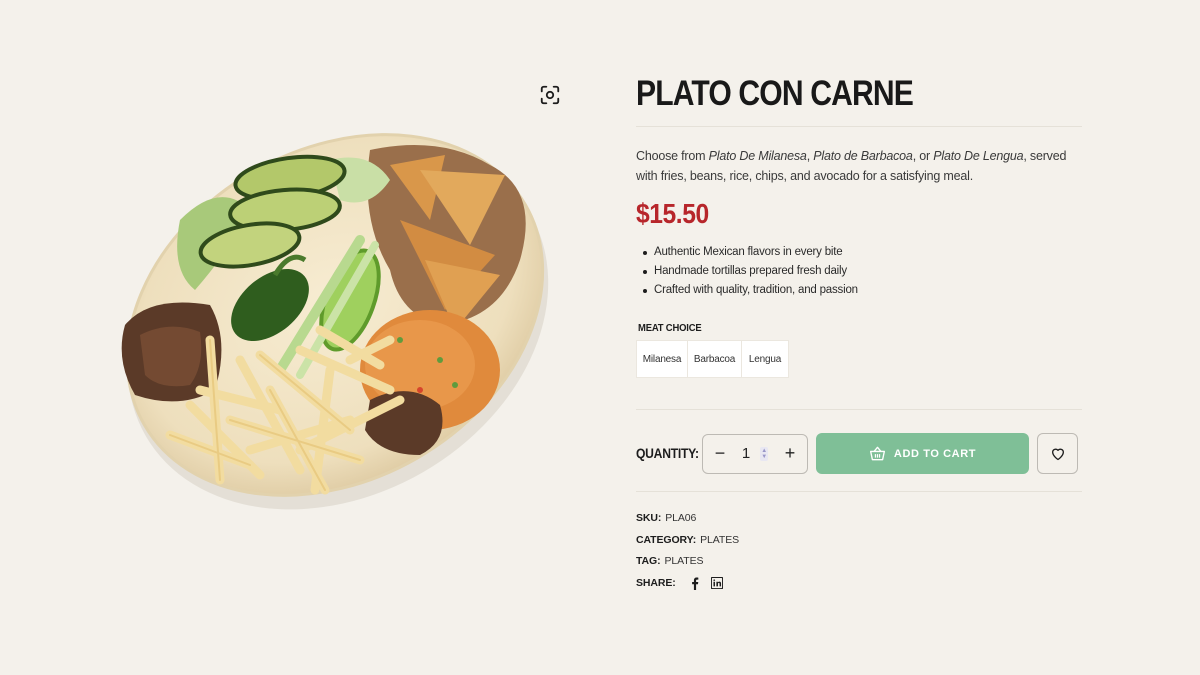 Image resolution: width=1200 pixels, height=675 pixels. I want to click on desc-prefix: Choose from, so click(672, 156).